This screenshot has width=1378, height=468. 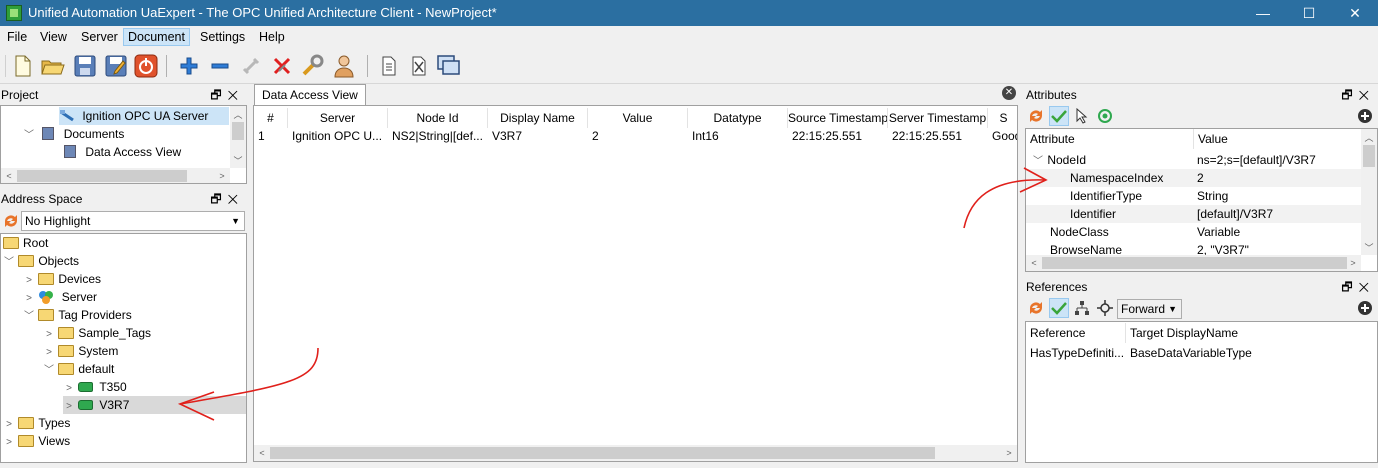 What do you see at coordinates (249, 376) in the screenshot?
I see `annotation-arrow-address-space` at bounding box center [249, 376].